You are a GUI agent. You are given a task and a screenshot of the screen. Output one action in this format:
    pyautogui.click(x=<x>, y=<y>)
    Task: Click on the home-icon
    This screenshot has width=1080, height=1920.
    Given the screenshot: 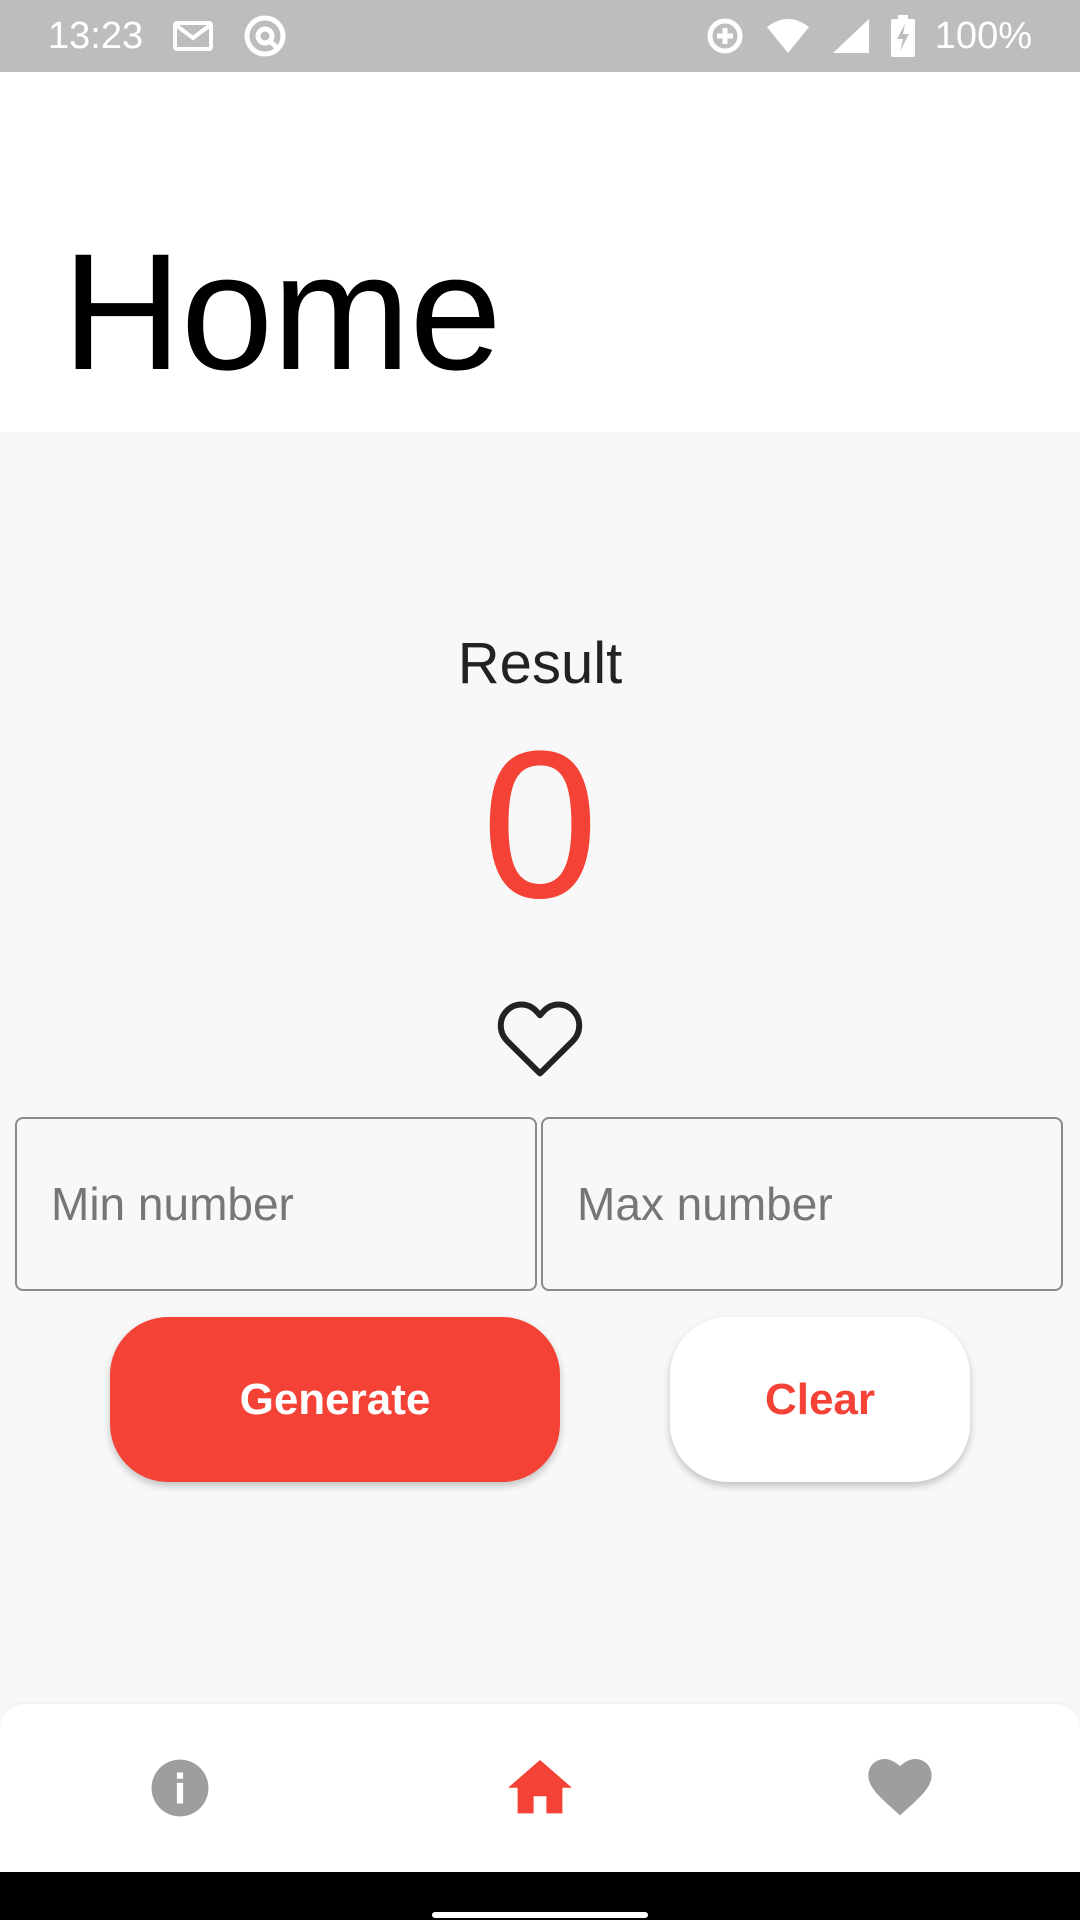 What is the action you would take?
    pyautogui.click(x=540, y=1787)
    